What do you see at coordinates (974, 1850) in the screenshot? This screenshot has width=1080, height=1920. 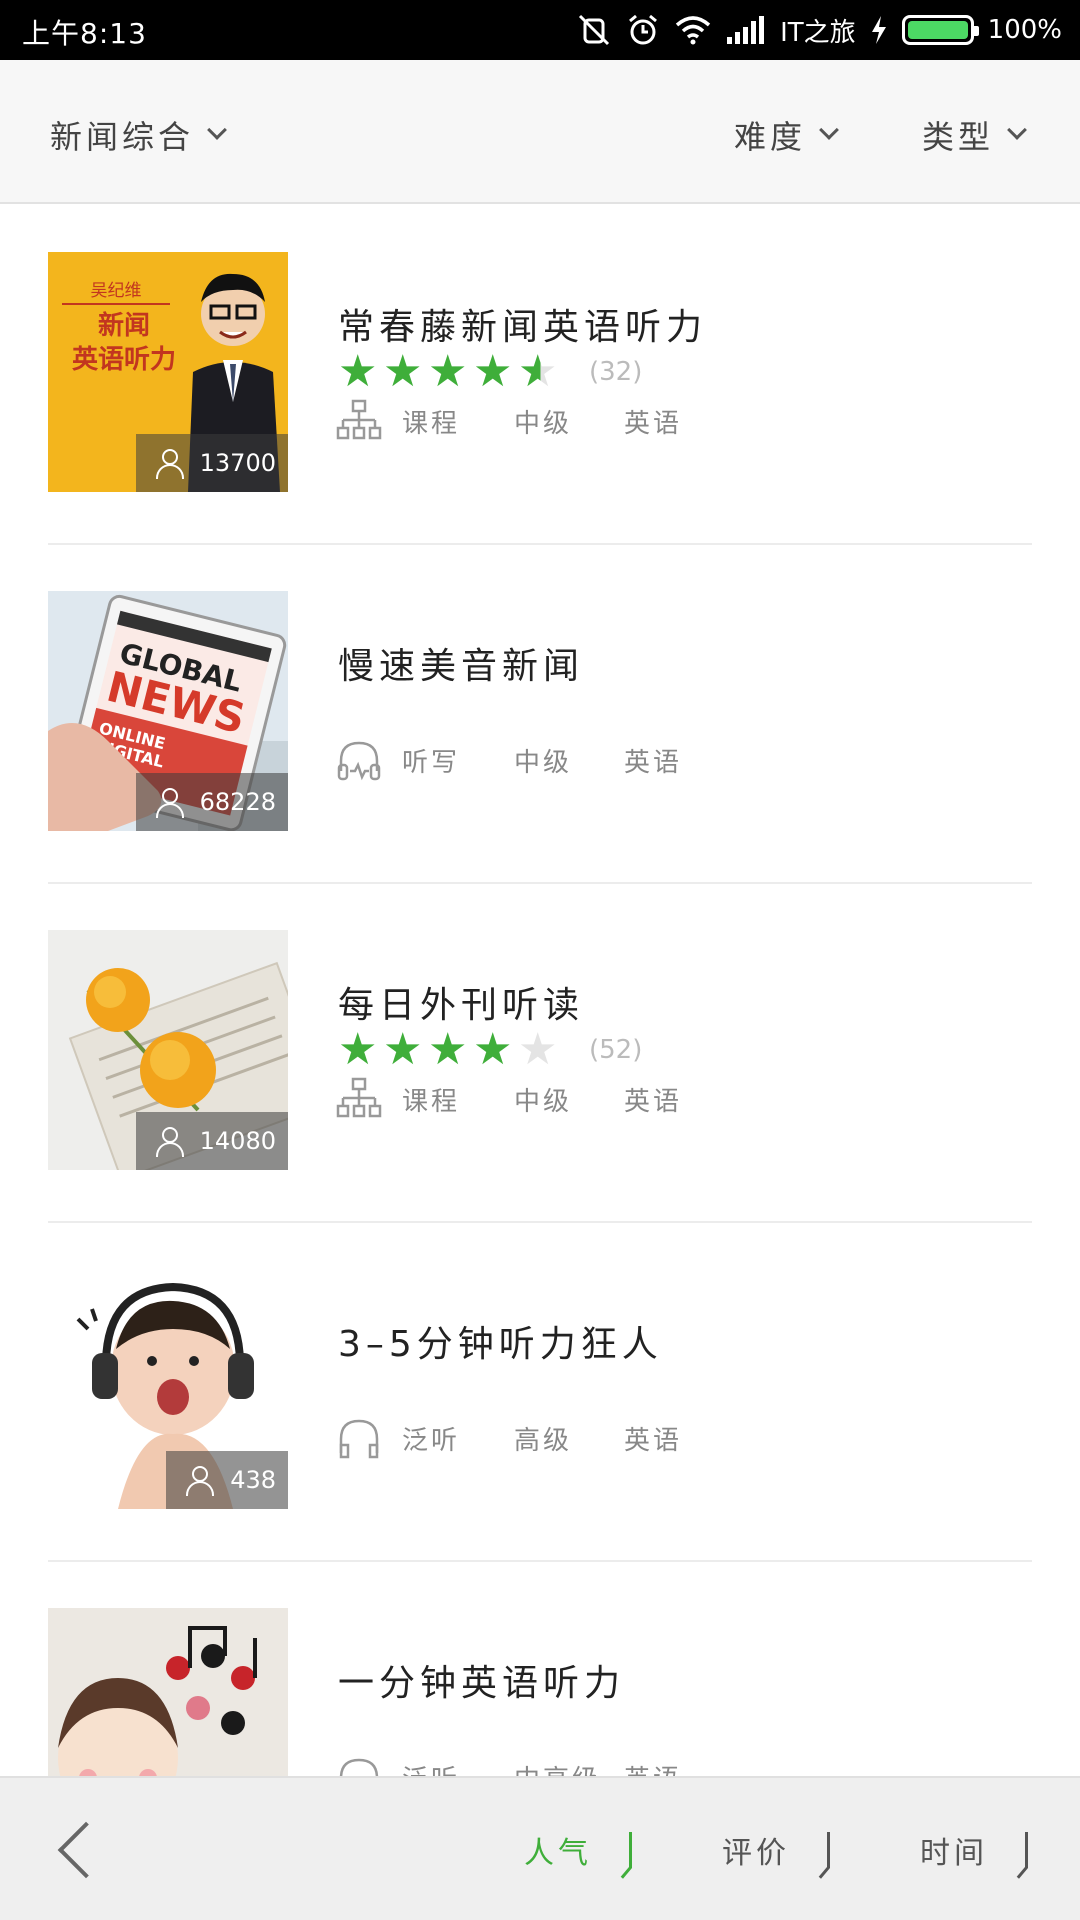 I see `sort-time-button: 时间` at bounding box center [974, 1850].